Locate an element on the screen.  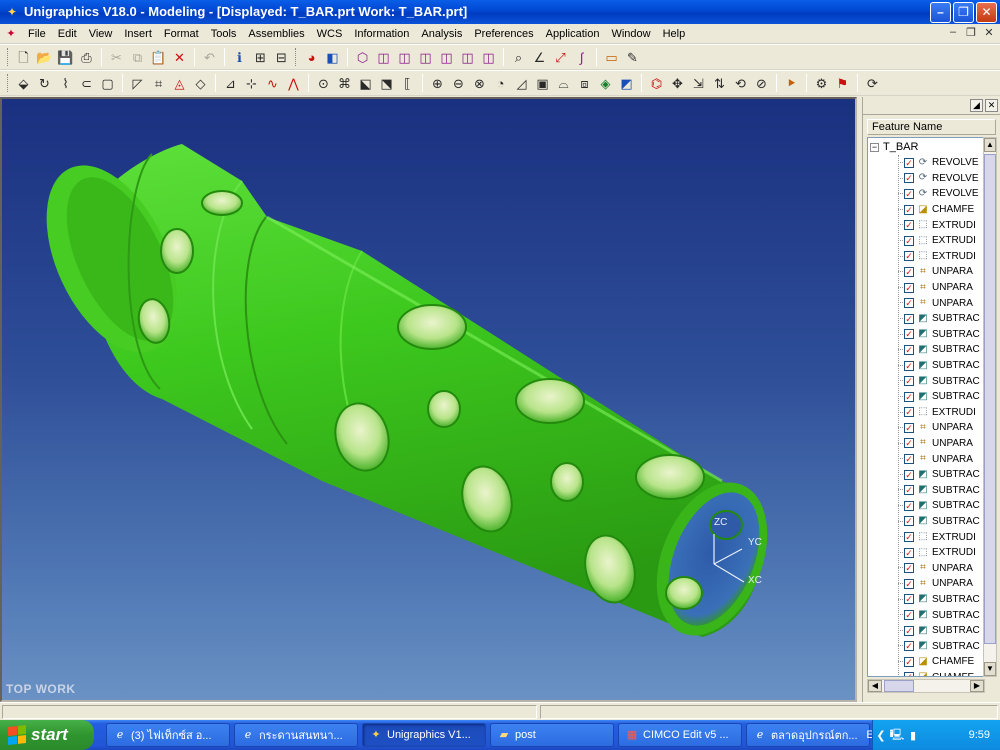
cut-icon: ✂ is located at coordinates (116, 57).